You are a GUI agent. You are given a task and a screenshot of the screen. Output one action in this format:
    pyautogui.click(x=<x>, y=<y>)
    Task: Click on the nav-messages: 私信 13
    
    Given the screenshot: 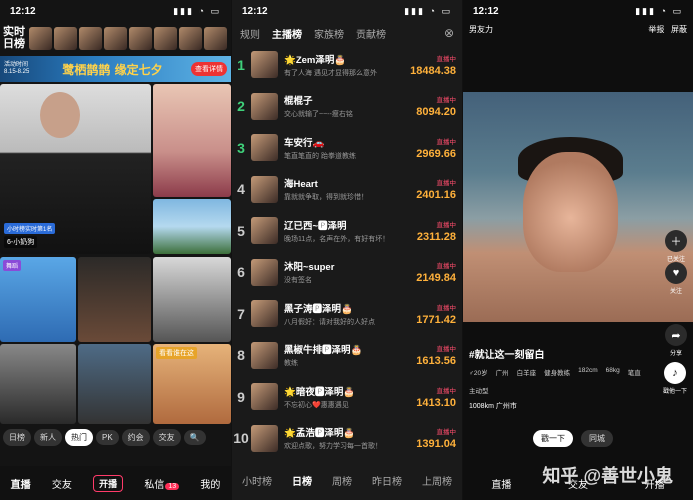 What is the action you would take?
    pyautogui.click(x=162, y=483)
    